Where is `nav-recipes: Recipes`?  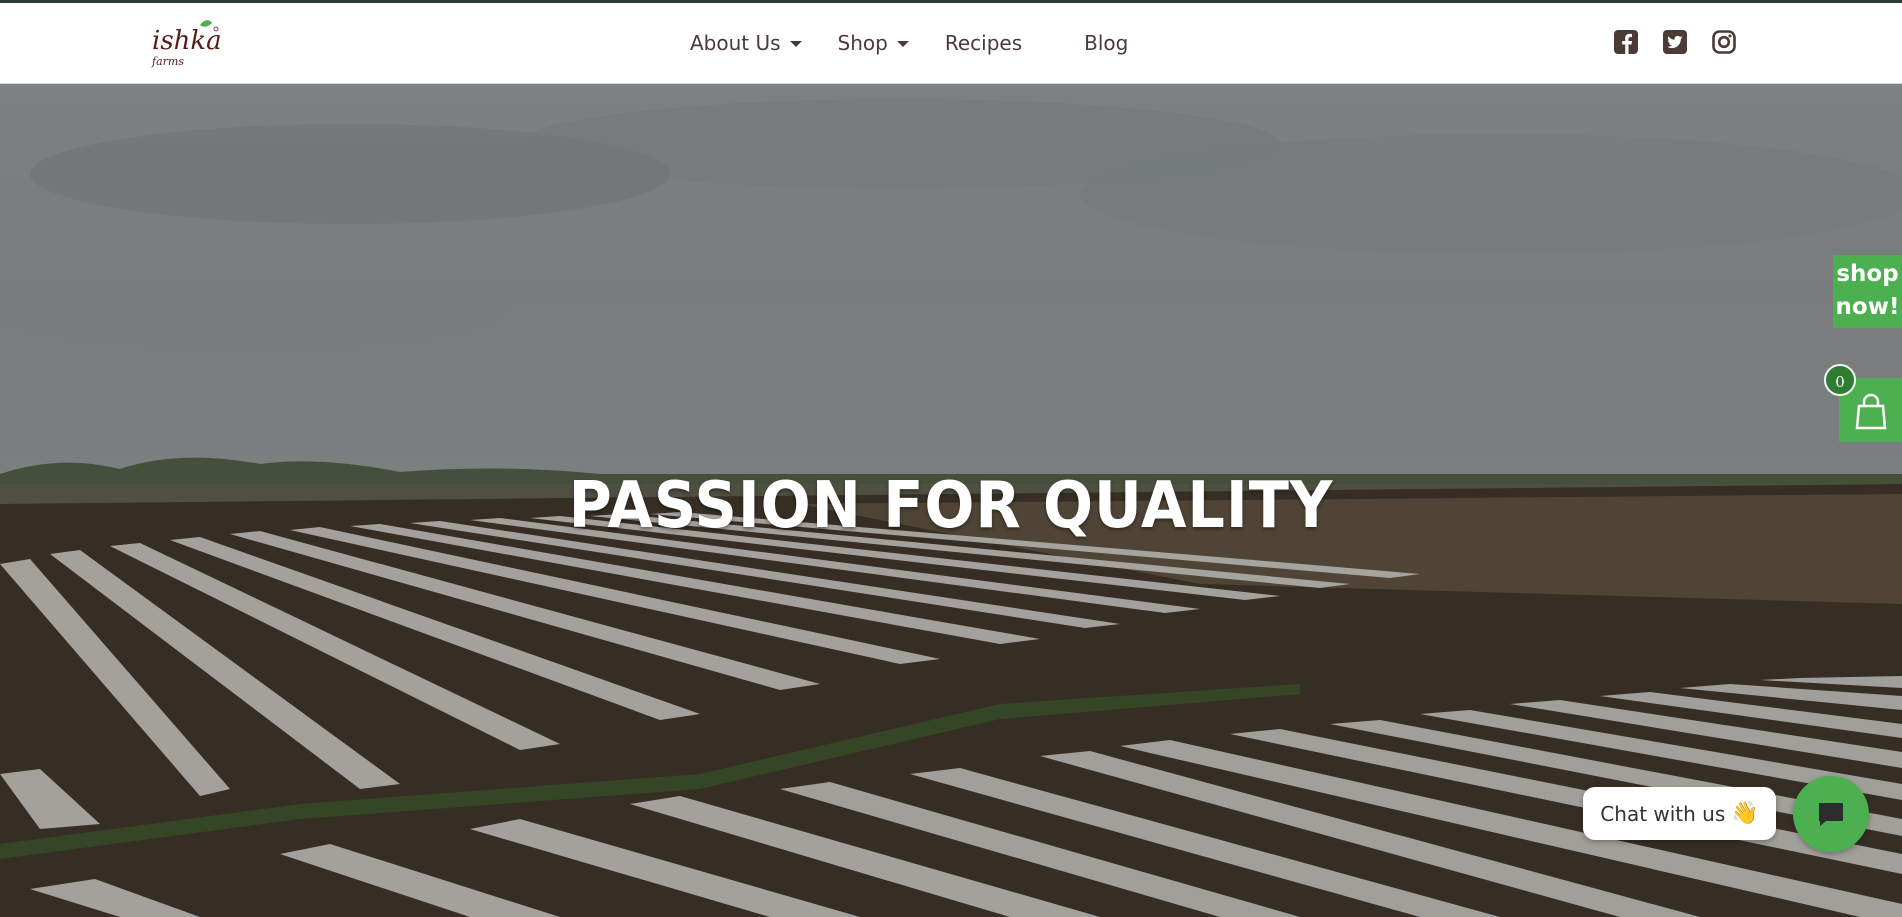 nav-recipes: Recipes is located at coordinates (983, 43).